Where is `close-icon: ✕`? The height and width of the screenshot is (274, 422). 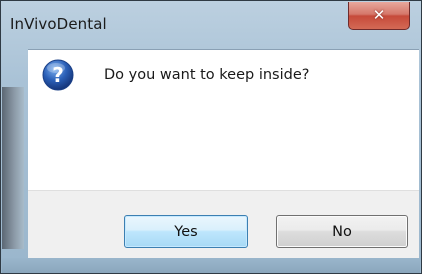 close-icon: ✕ is located at coordinates (379, 15).